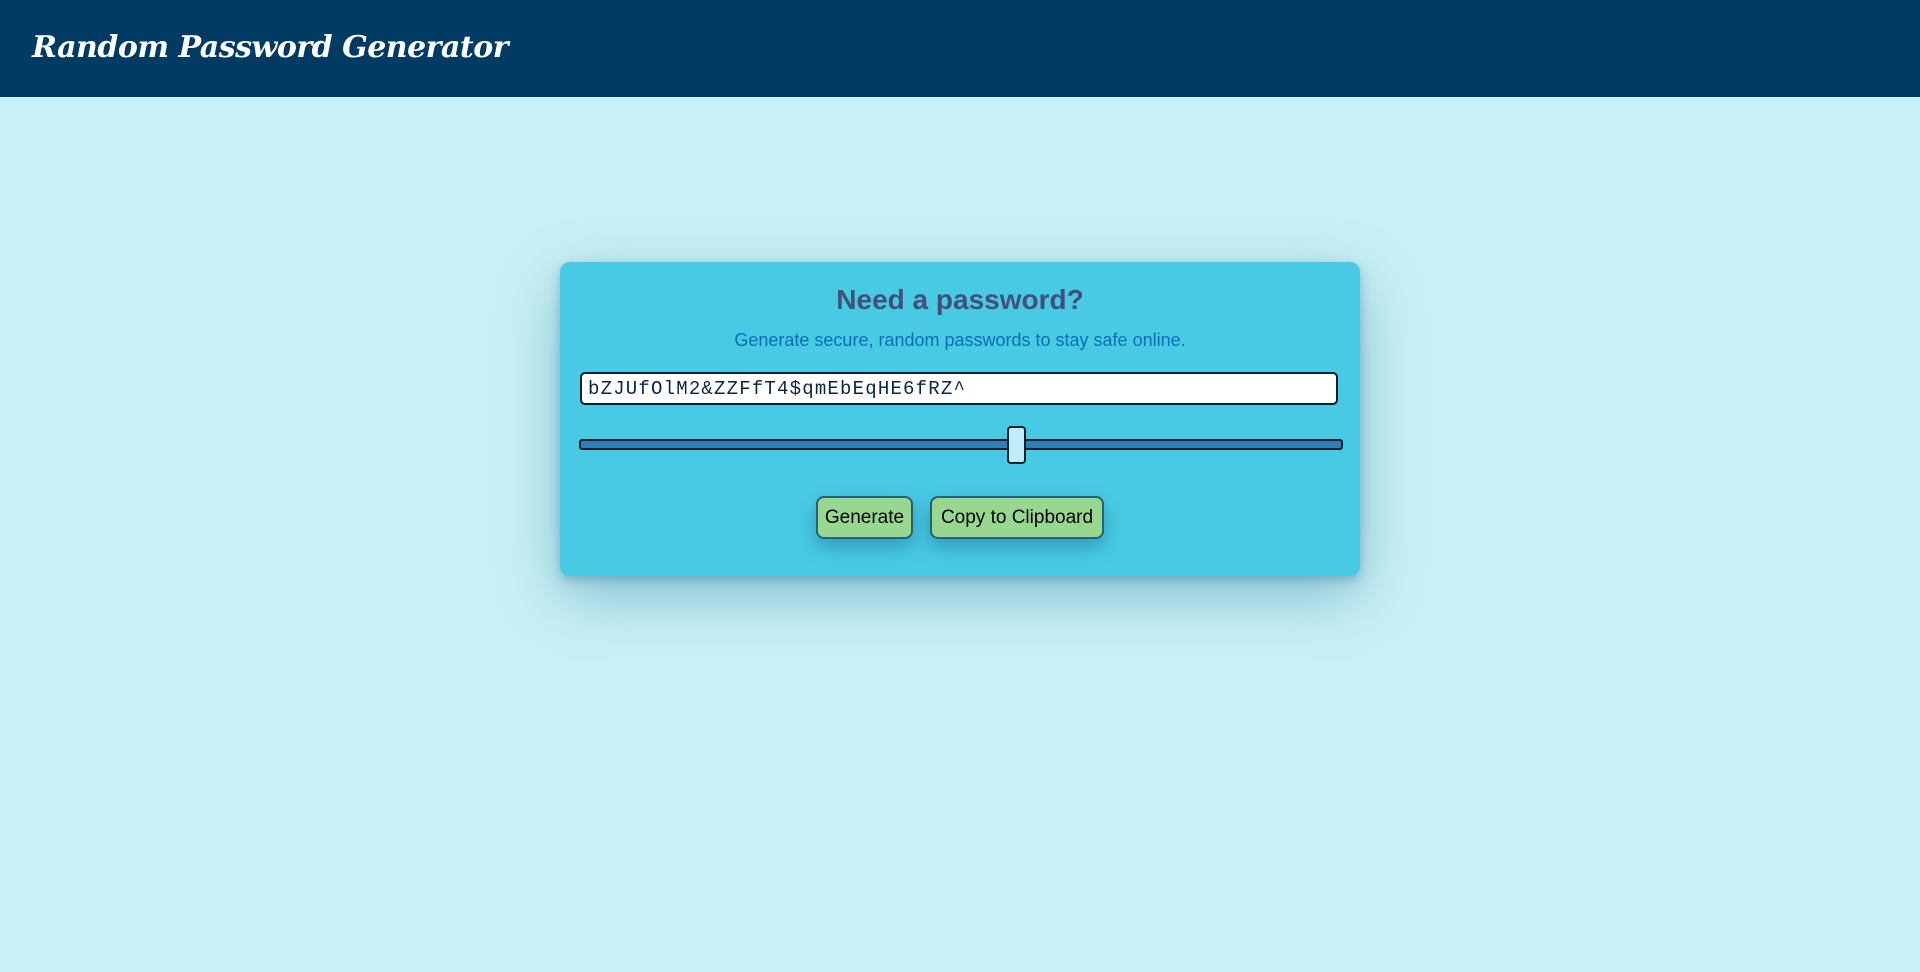 This screenshot has width=1920, height=972. I want to click on password-output-field, so click(959, 388).